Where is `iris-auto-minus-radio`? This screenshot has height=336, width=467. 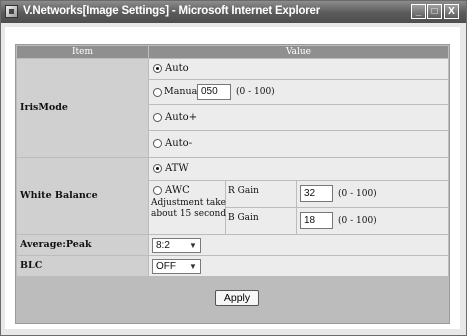 iris-auto-minus-radio is located at coordinates (157, 143).